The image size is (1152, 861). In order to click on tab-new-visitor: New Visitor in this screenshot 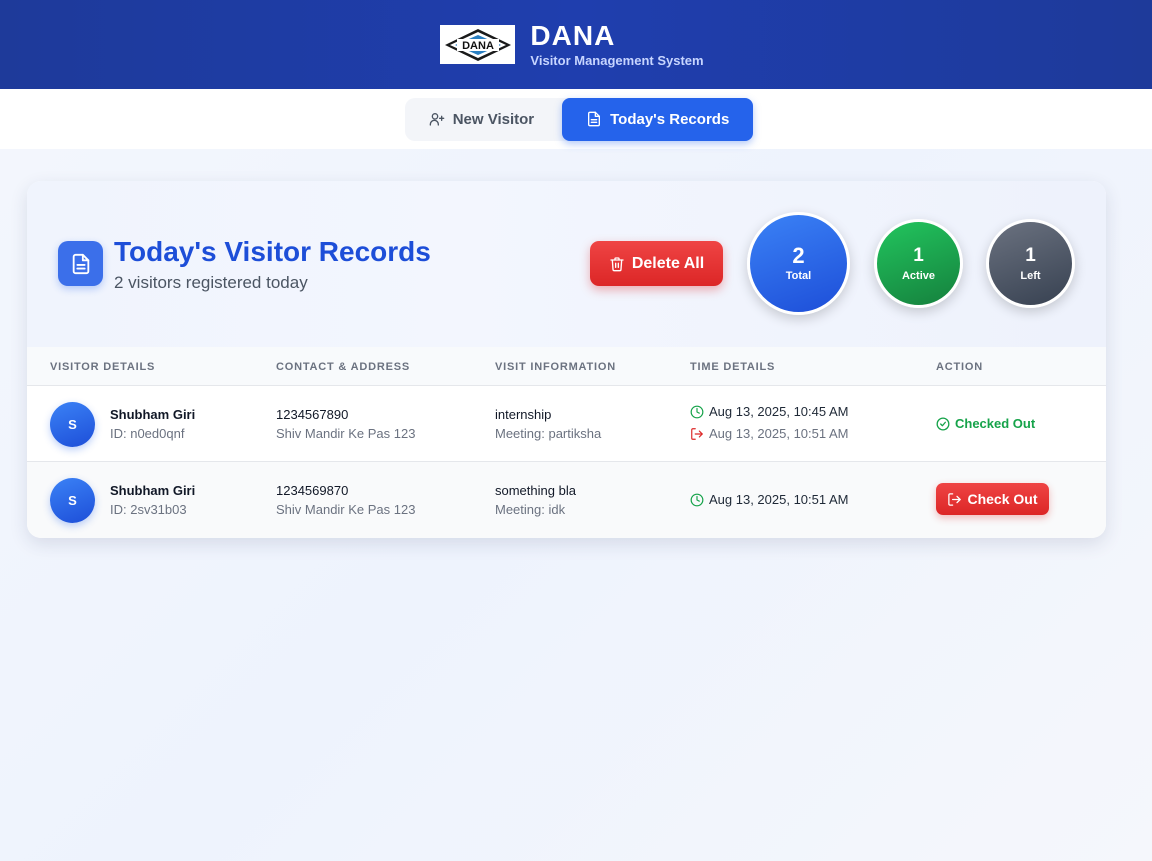, I will do `click(481, 119)`.